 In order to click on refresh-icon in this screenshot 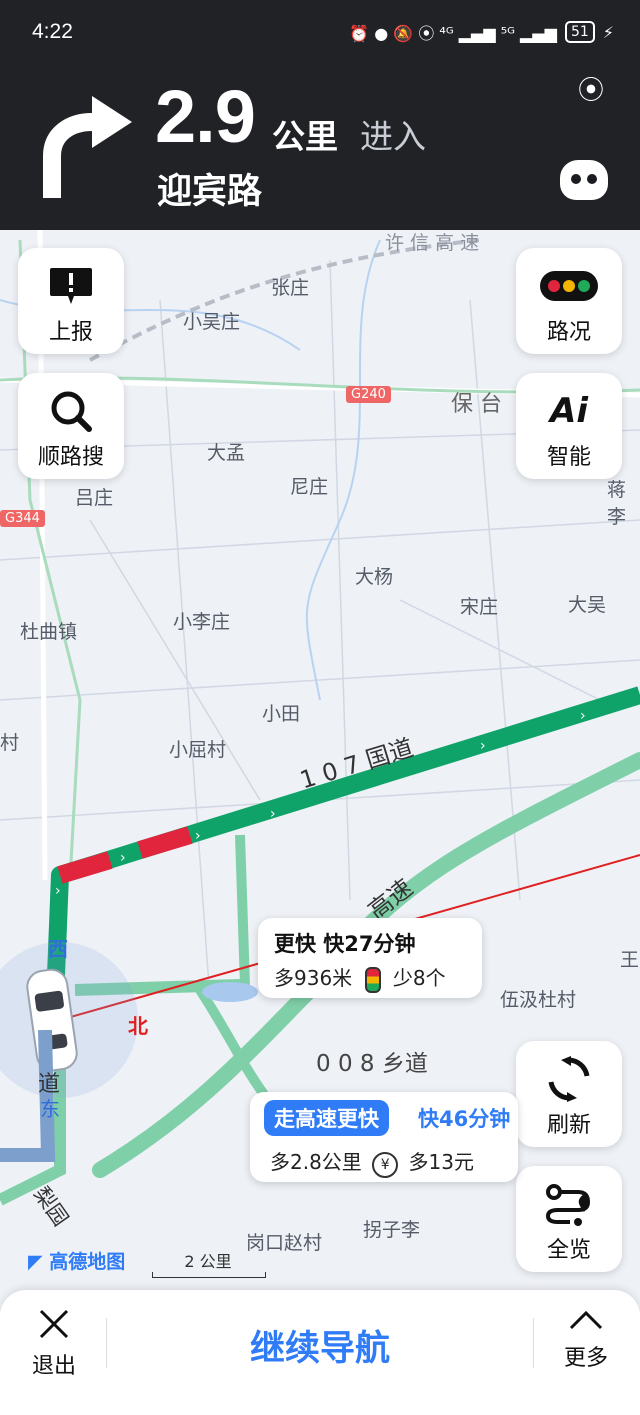, I will do `click(569, 1079)`.